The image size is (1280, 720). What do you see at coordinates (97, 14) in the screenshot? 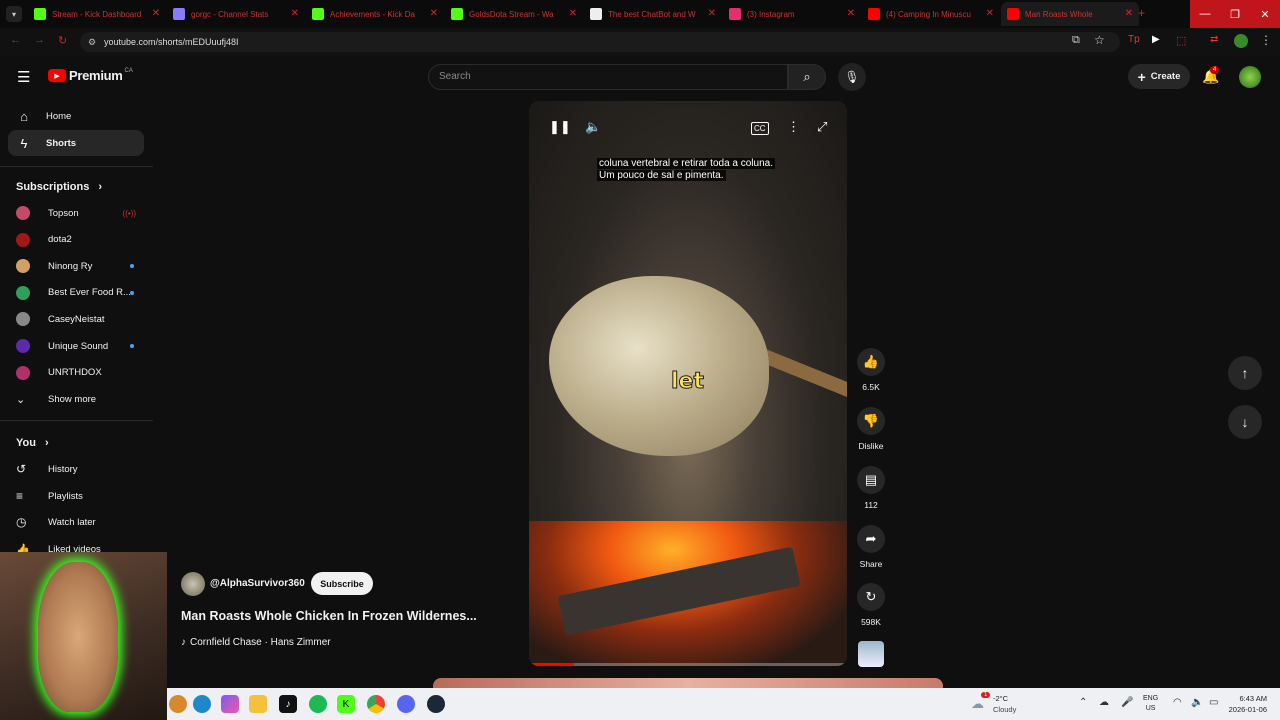
I see `browser-tab: Stream - Kick Dashboard ✕` at bounding box center [97, 14].